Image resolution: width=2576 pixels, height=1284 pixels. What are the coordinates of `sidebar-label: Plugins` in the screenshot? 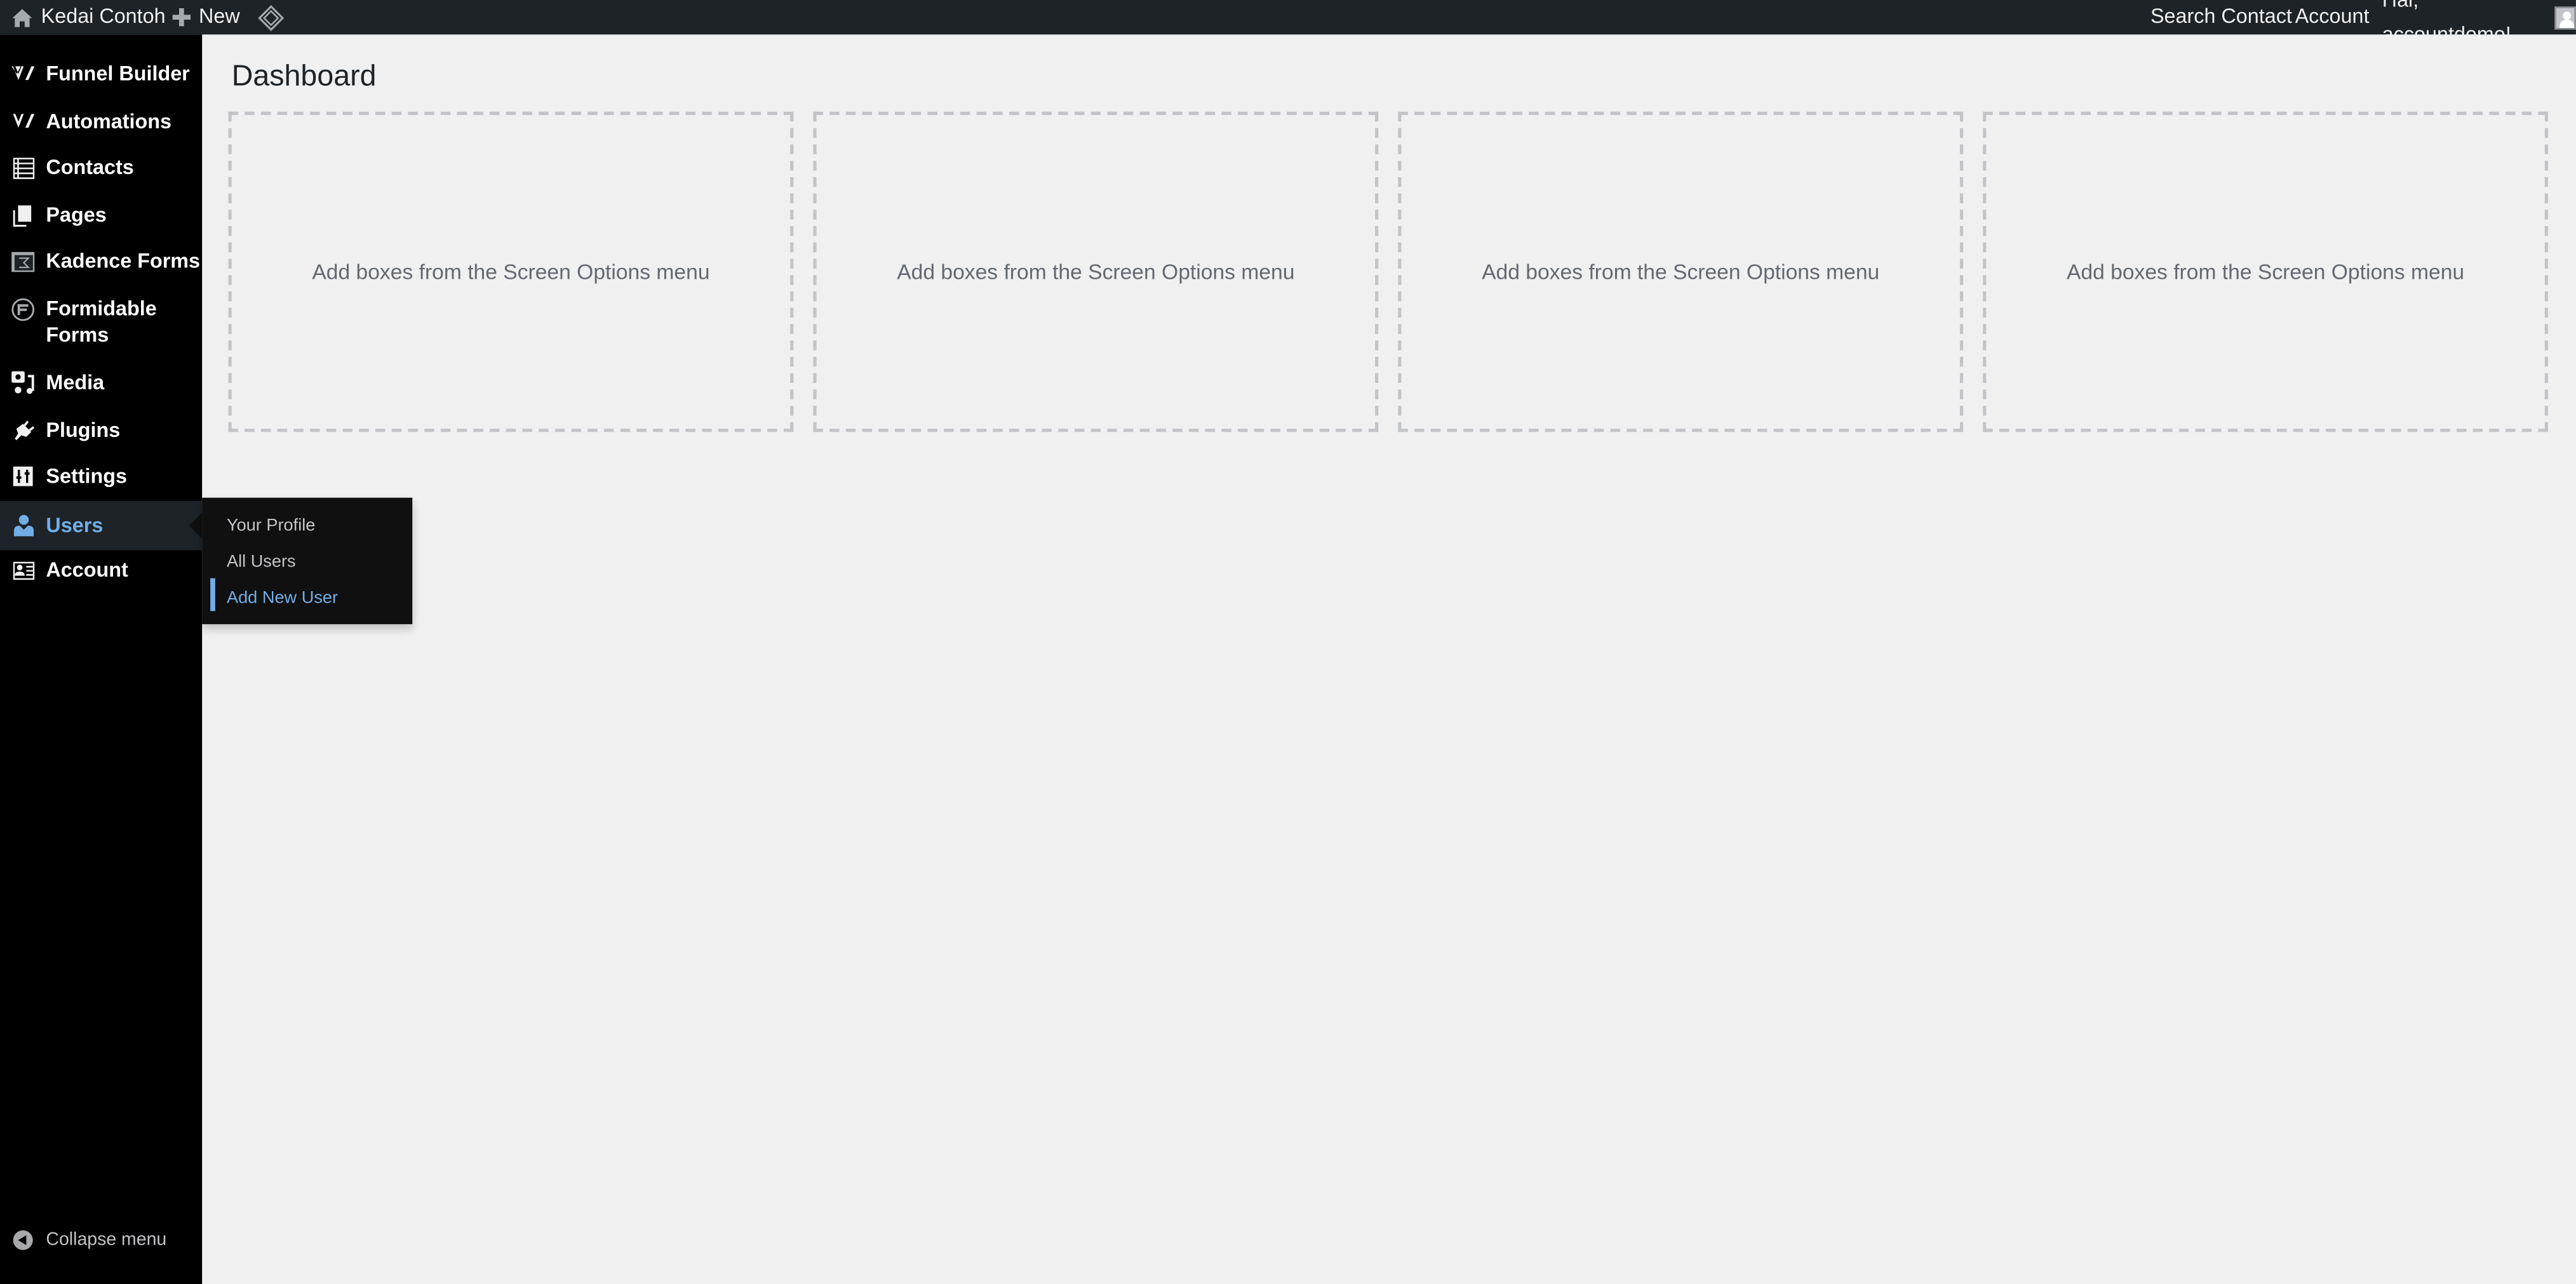 It's located at (83, 430).